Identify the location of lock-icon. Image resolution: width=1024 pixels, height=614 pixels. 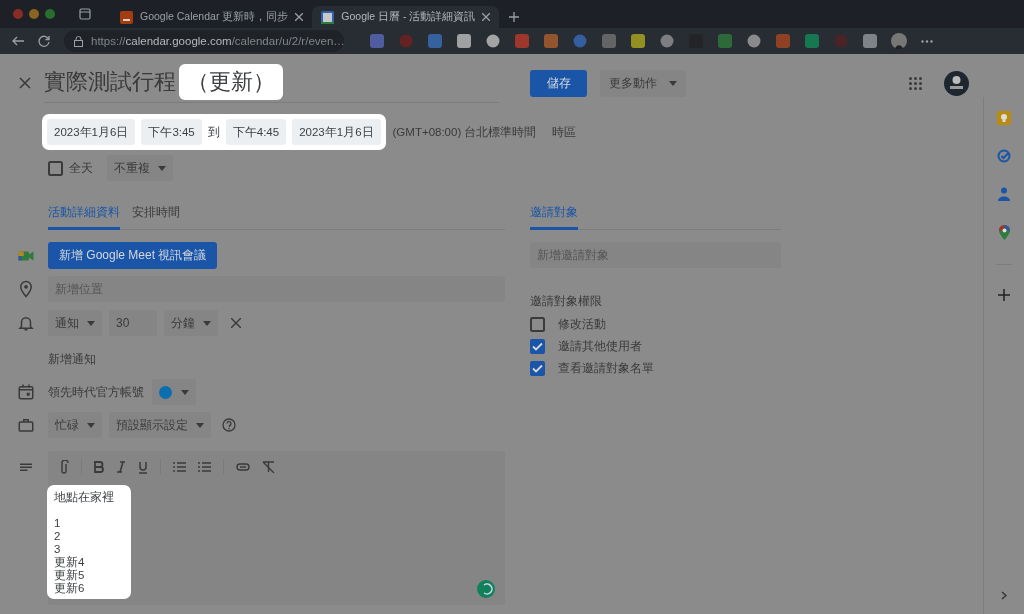
(78, 41).